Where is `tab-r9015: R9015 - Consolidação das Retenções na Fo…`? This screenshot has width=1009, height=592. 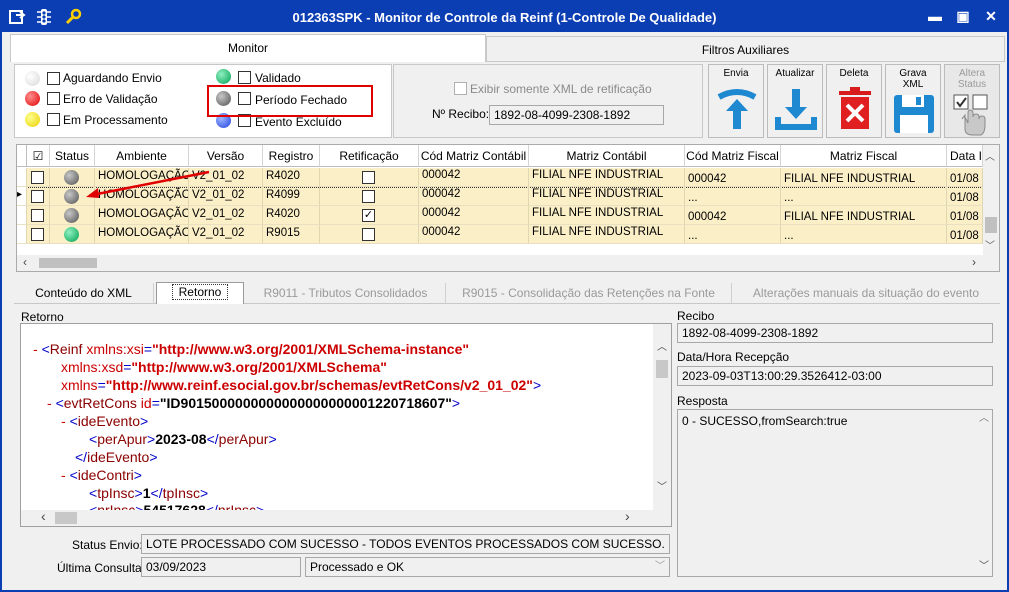
tab-r9015: R9015 - Consolidação das Retenções na Fo… is located at coordinates (589, 293).